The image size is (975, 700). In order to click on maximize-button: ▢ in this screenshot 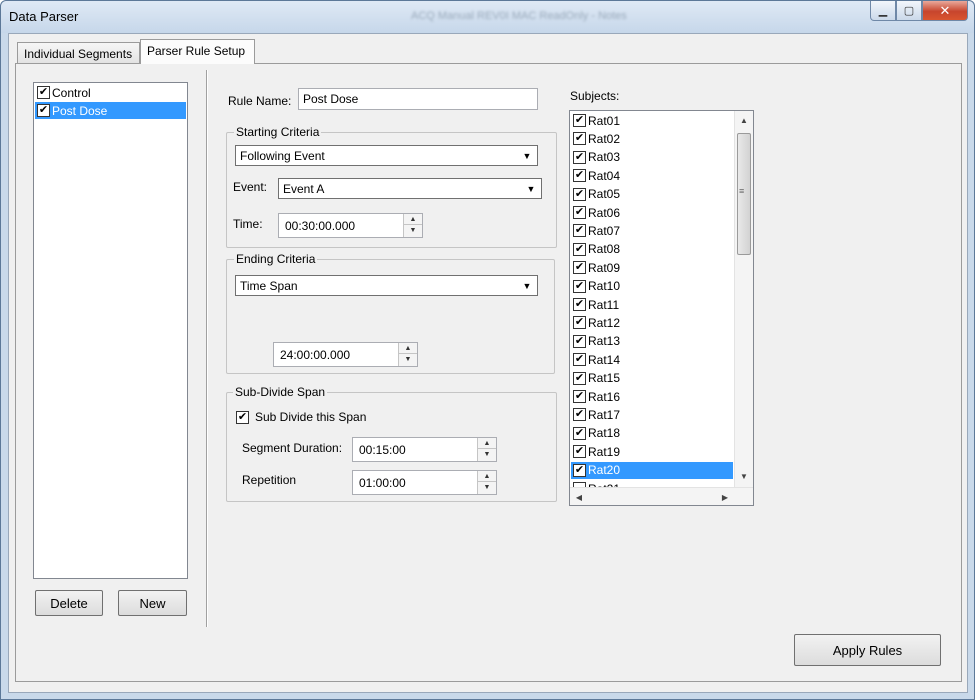, I will do `click(909, 11)`.